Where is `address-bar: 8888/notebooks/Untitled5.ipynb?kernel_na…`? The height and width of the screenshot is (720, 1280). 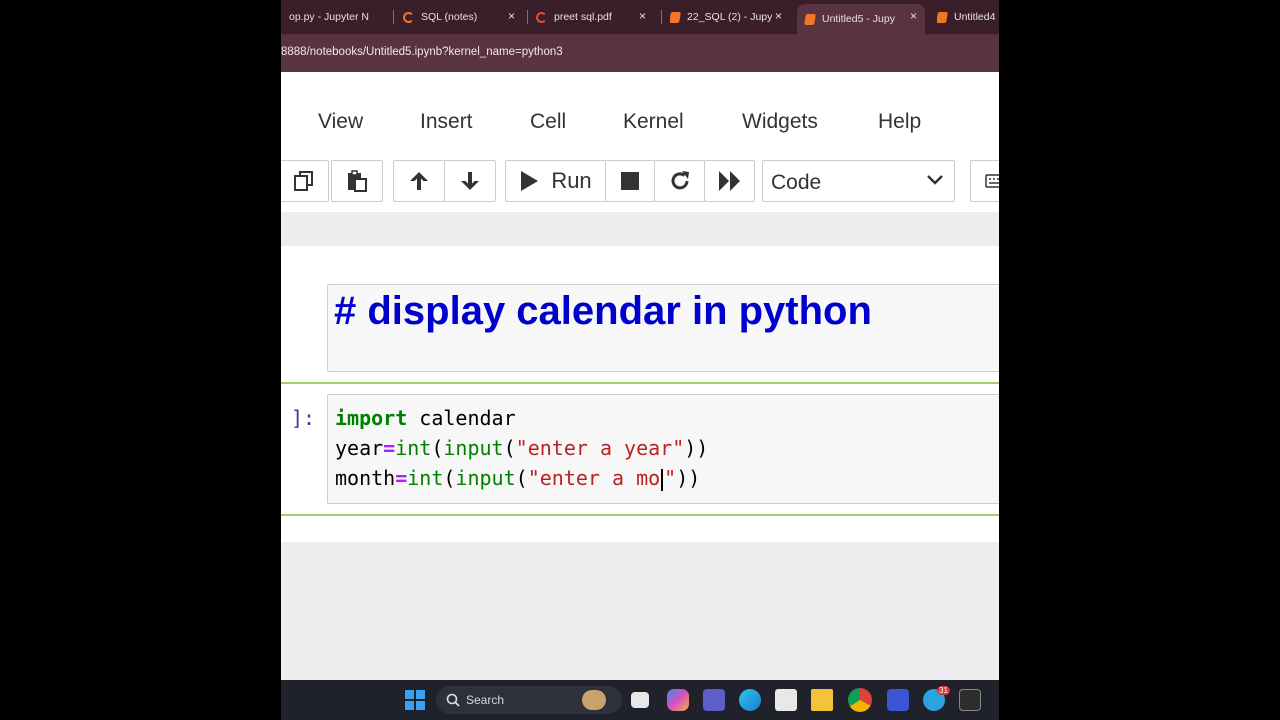
address-bar: 8888/notebooks/Untitled5.ipynb?kernel_na… is located at coordinates (640, 53).